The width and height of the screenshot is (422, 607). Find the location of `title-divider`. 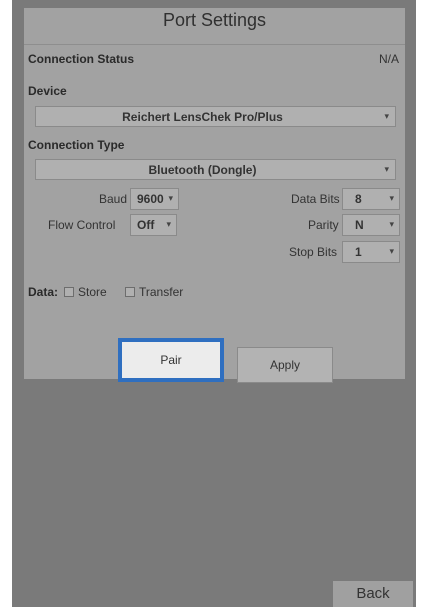

title-divider is located at coordinates (214, 44).